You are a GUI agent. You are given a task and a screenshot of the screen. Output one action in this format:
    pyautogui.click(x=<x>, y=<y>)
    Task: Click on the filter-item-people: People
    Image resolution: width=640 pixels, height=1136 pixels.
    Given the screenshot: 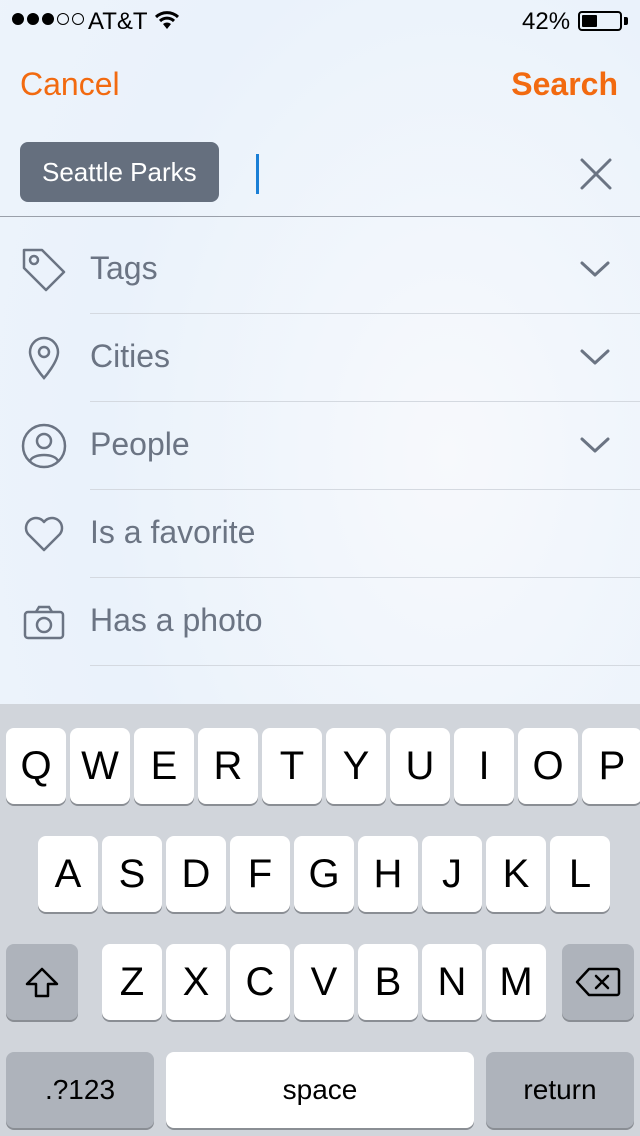 What is the action you would take?
    pyautogui.click(x=320, y=446)
    